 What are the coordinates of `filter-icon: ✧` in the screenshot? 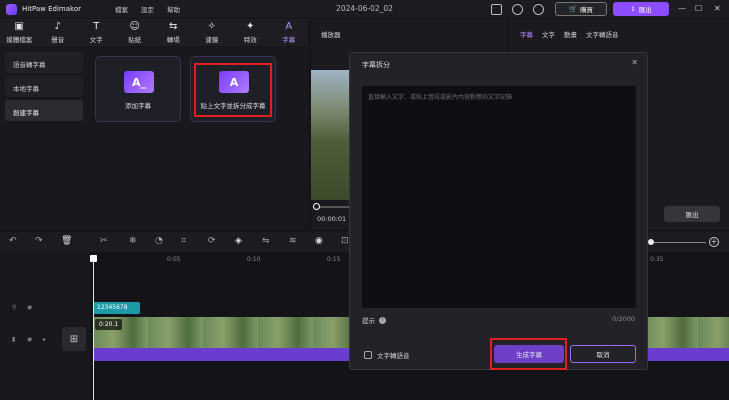 It's located at (211, 26).